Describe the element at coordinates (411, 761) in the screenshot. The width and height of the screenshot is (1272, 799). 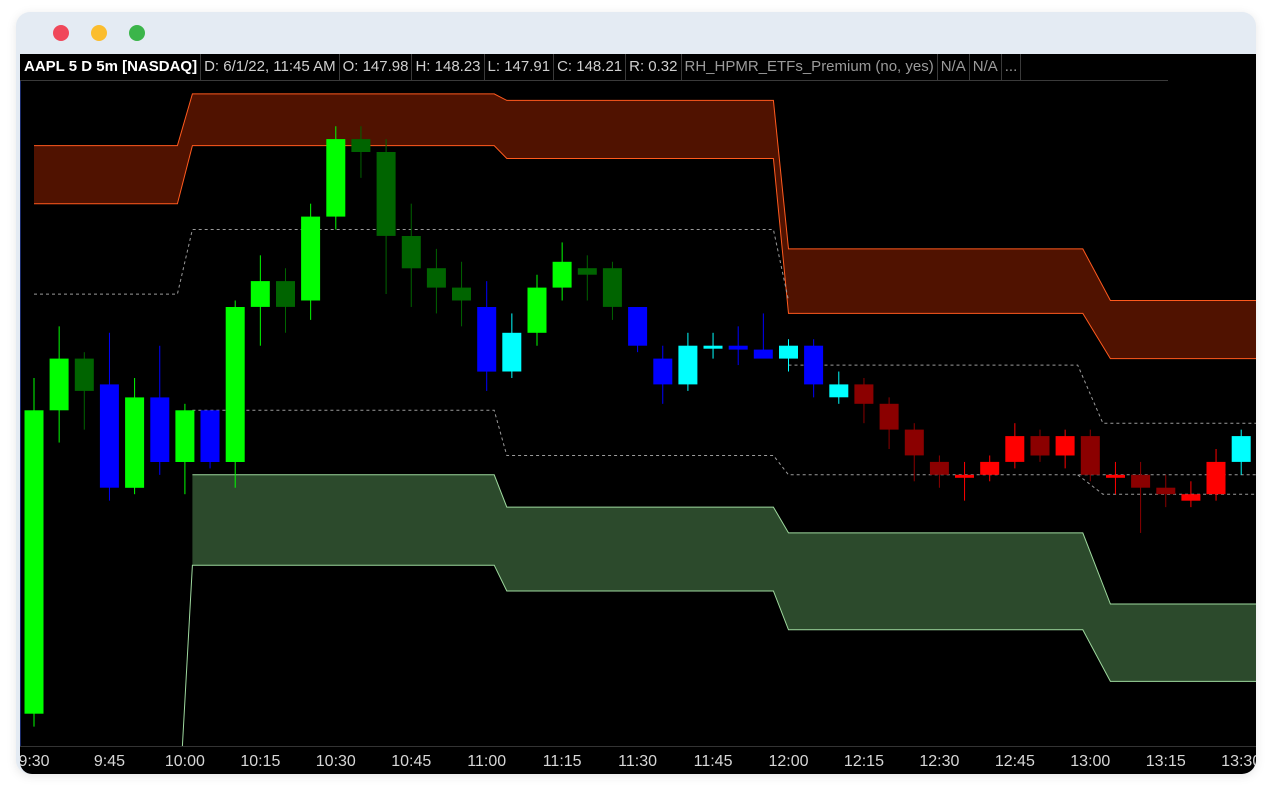
I see `x-tick-label: 10:45` at that location.